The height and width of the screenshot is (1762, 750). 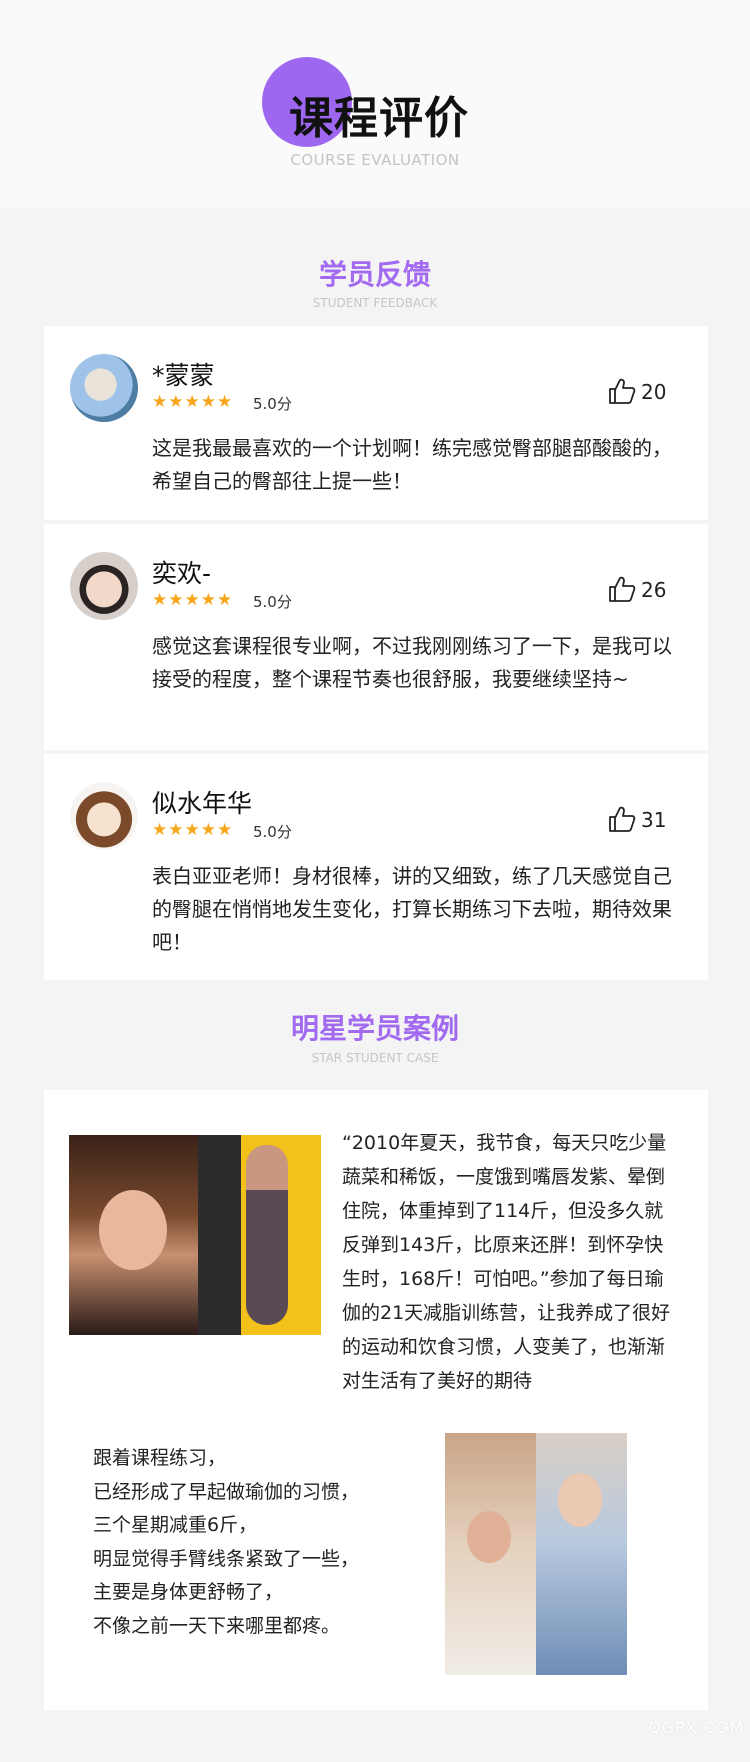 I want to click on reviewer-name: 似水年华, so click(x=202, y=803).